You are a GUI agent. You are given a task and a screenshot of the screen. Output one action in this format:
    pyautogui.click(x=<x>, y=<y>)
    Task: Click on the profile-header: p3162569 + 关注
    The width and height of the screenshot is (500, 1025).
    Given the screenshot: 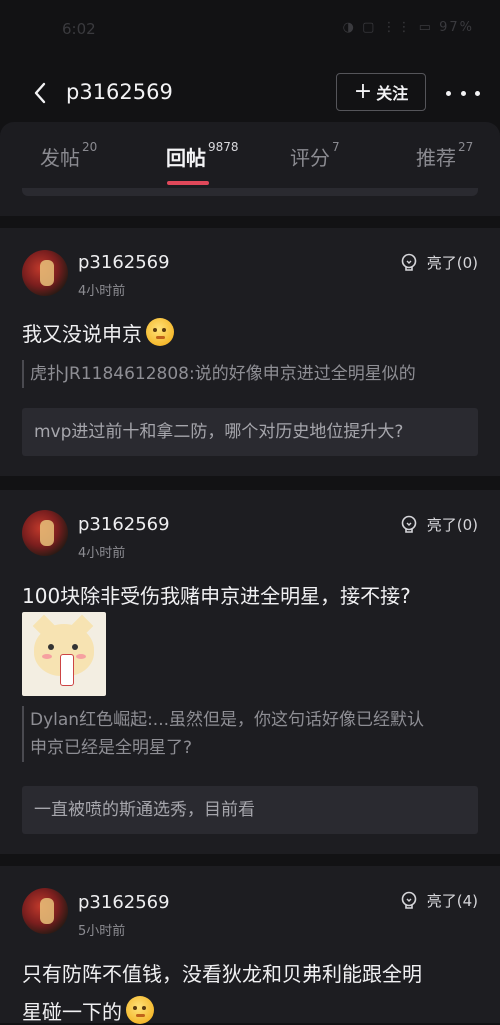 What is the action you would take?
    pyautogui.click(x=250, y=94)
    